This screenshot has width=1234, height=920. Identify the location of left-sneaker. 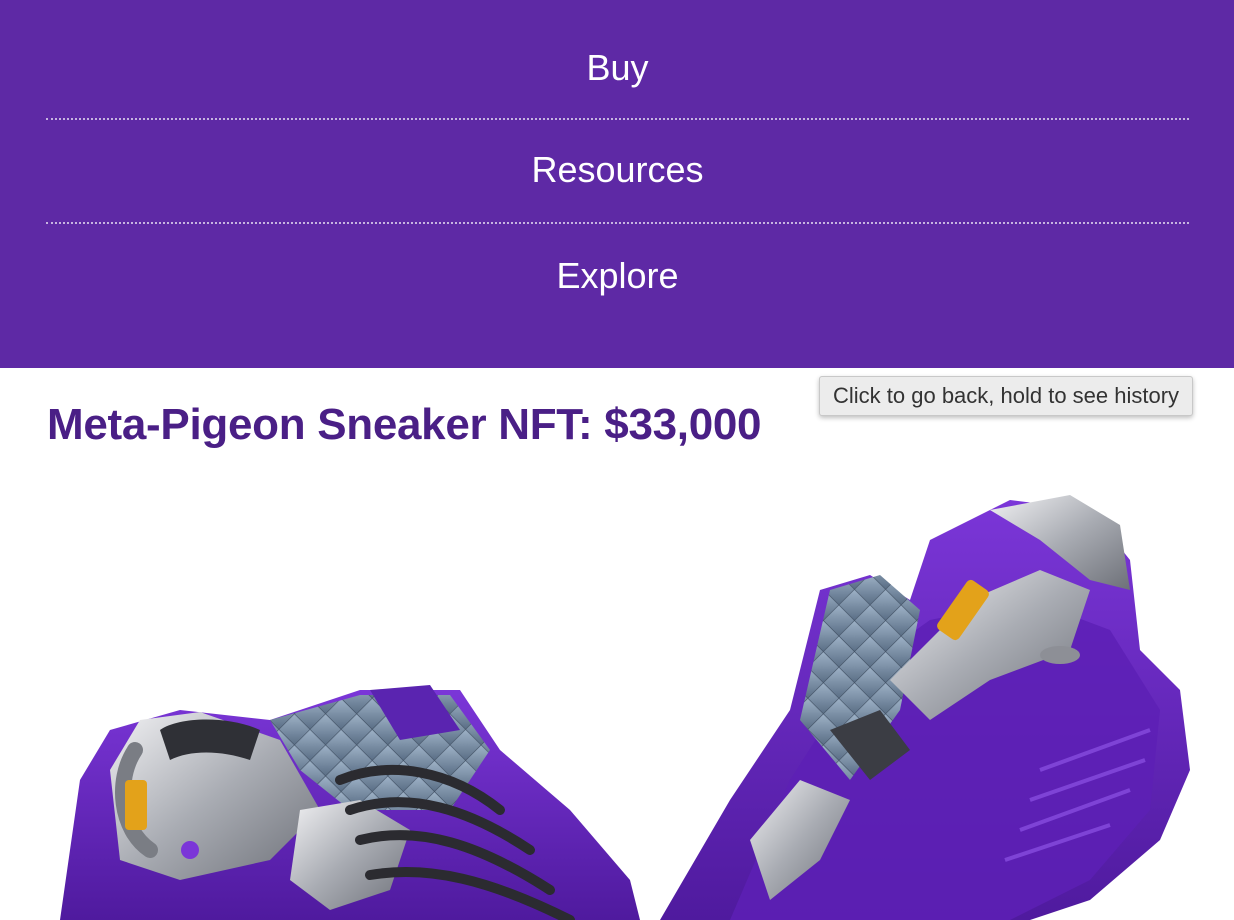
(350, 802).